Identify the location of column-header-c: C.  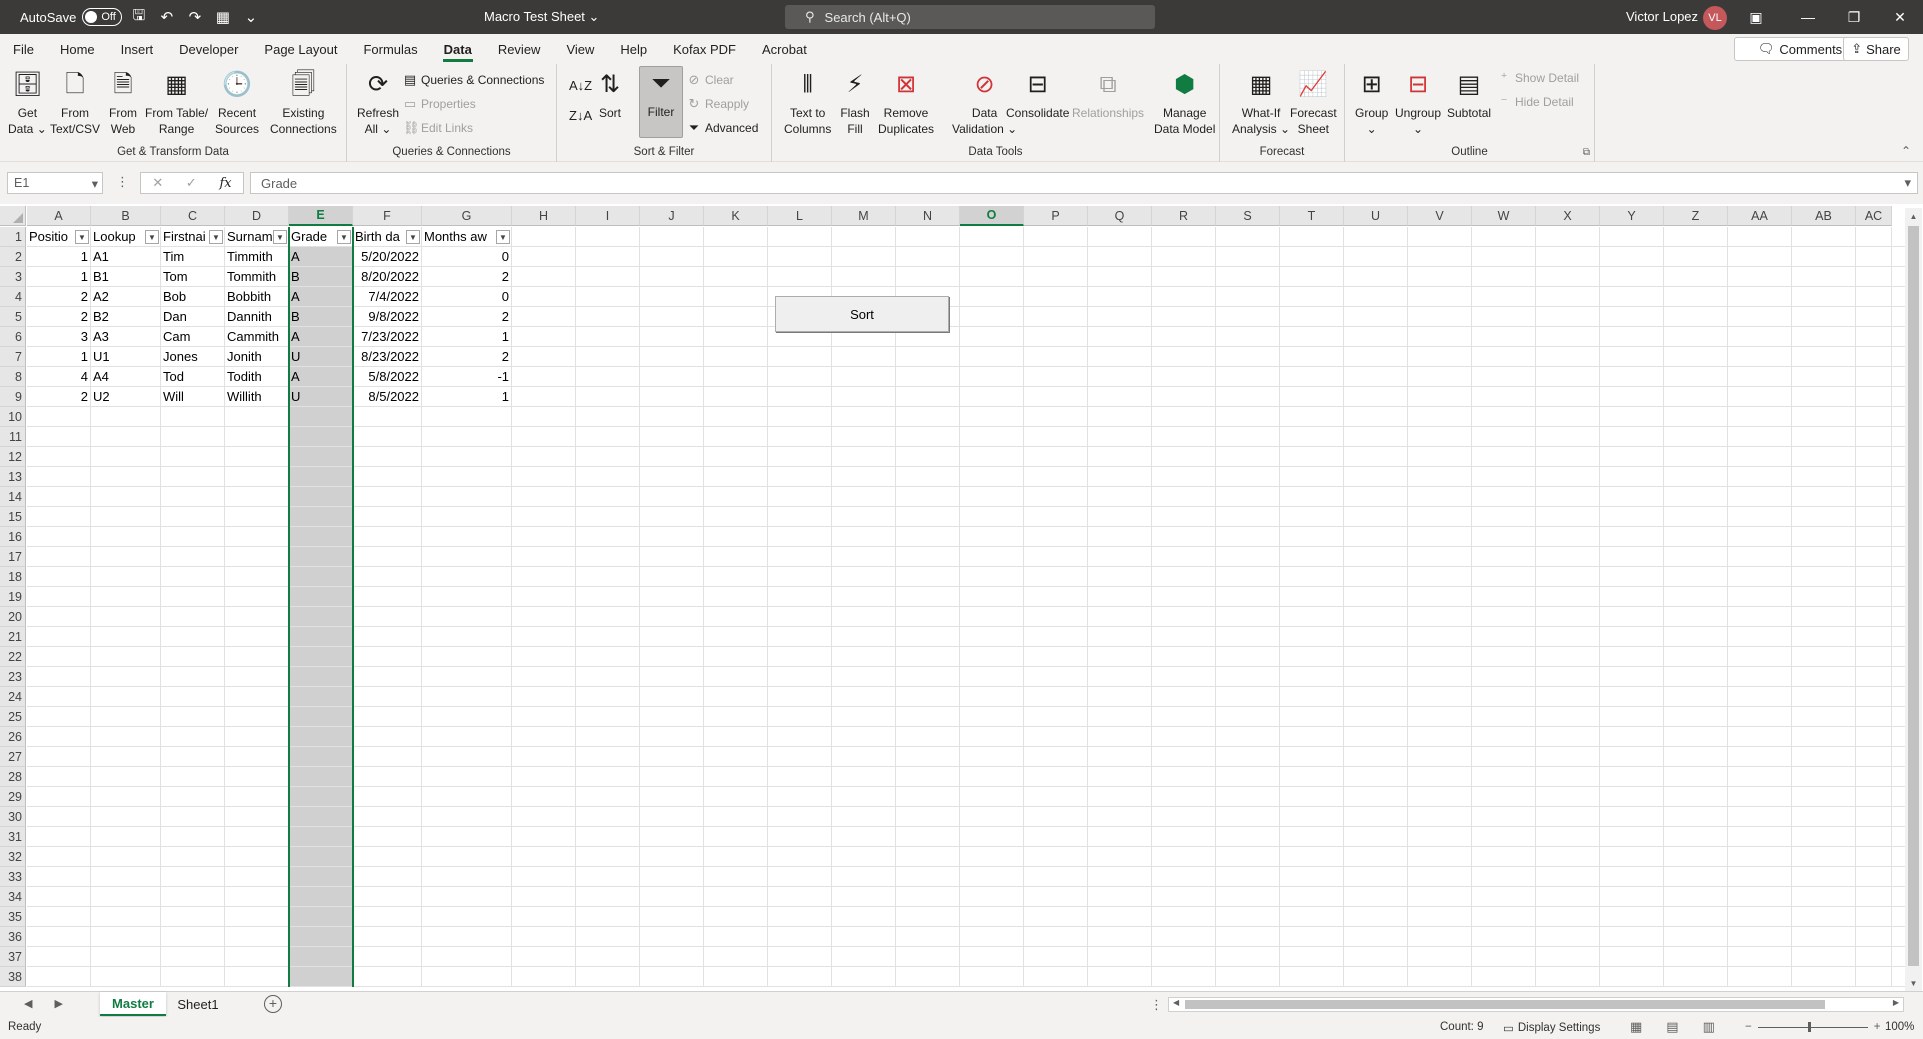
(193, 216).